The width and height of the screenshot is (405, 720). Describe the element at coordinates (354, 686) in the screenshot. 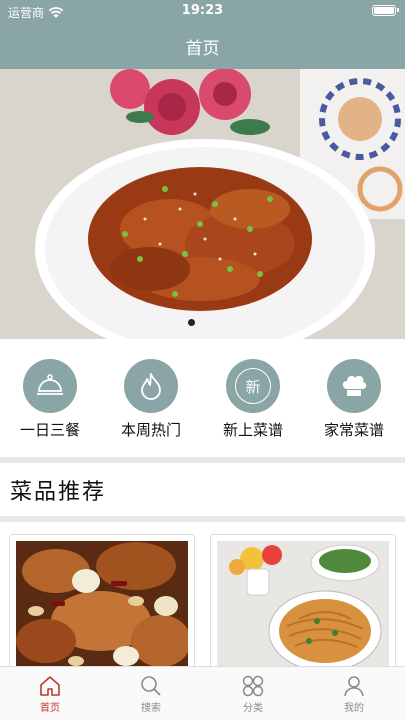

I see `user-icon` at that location.